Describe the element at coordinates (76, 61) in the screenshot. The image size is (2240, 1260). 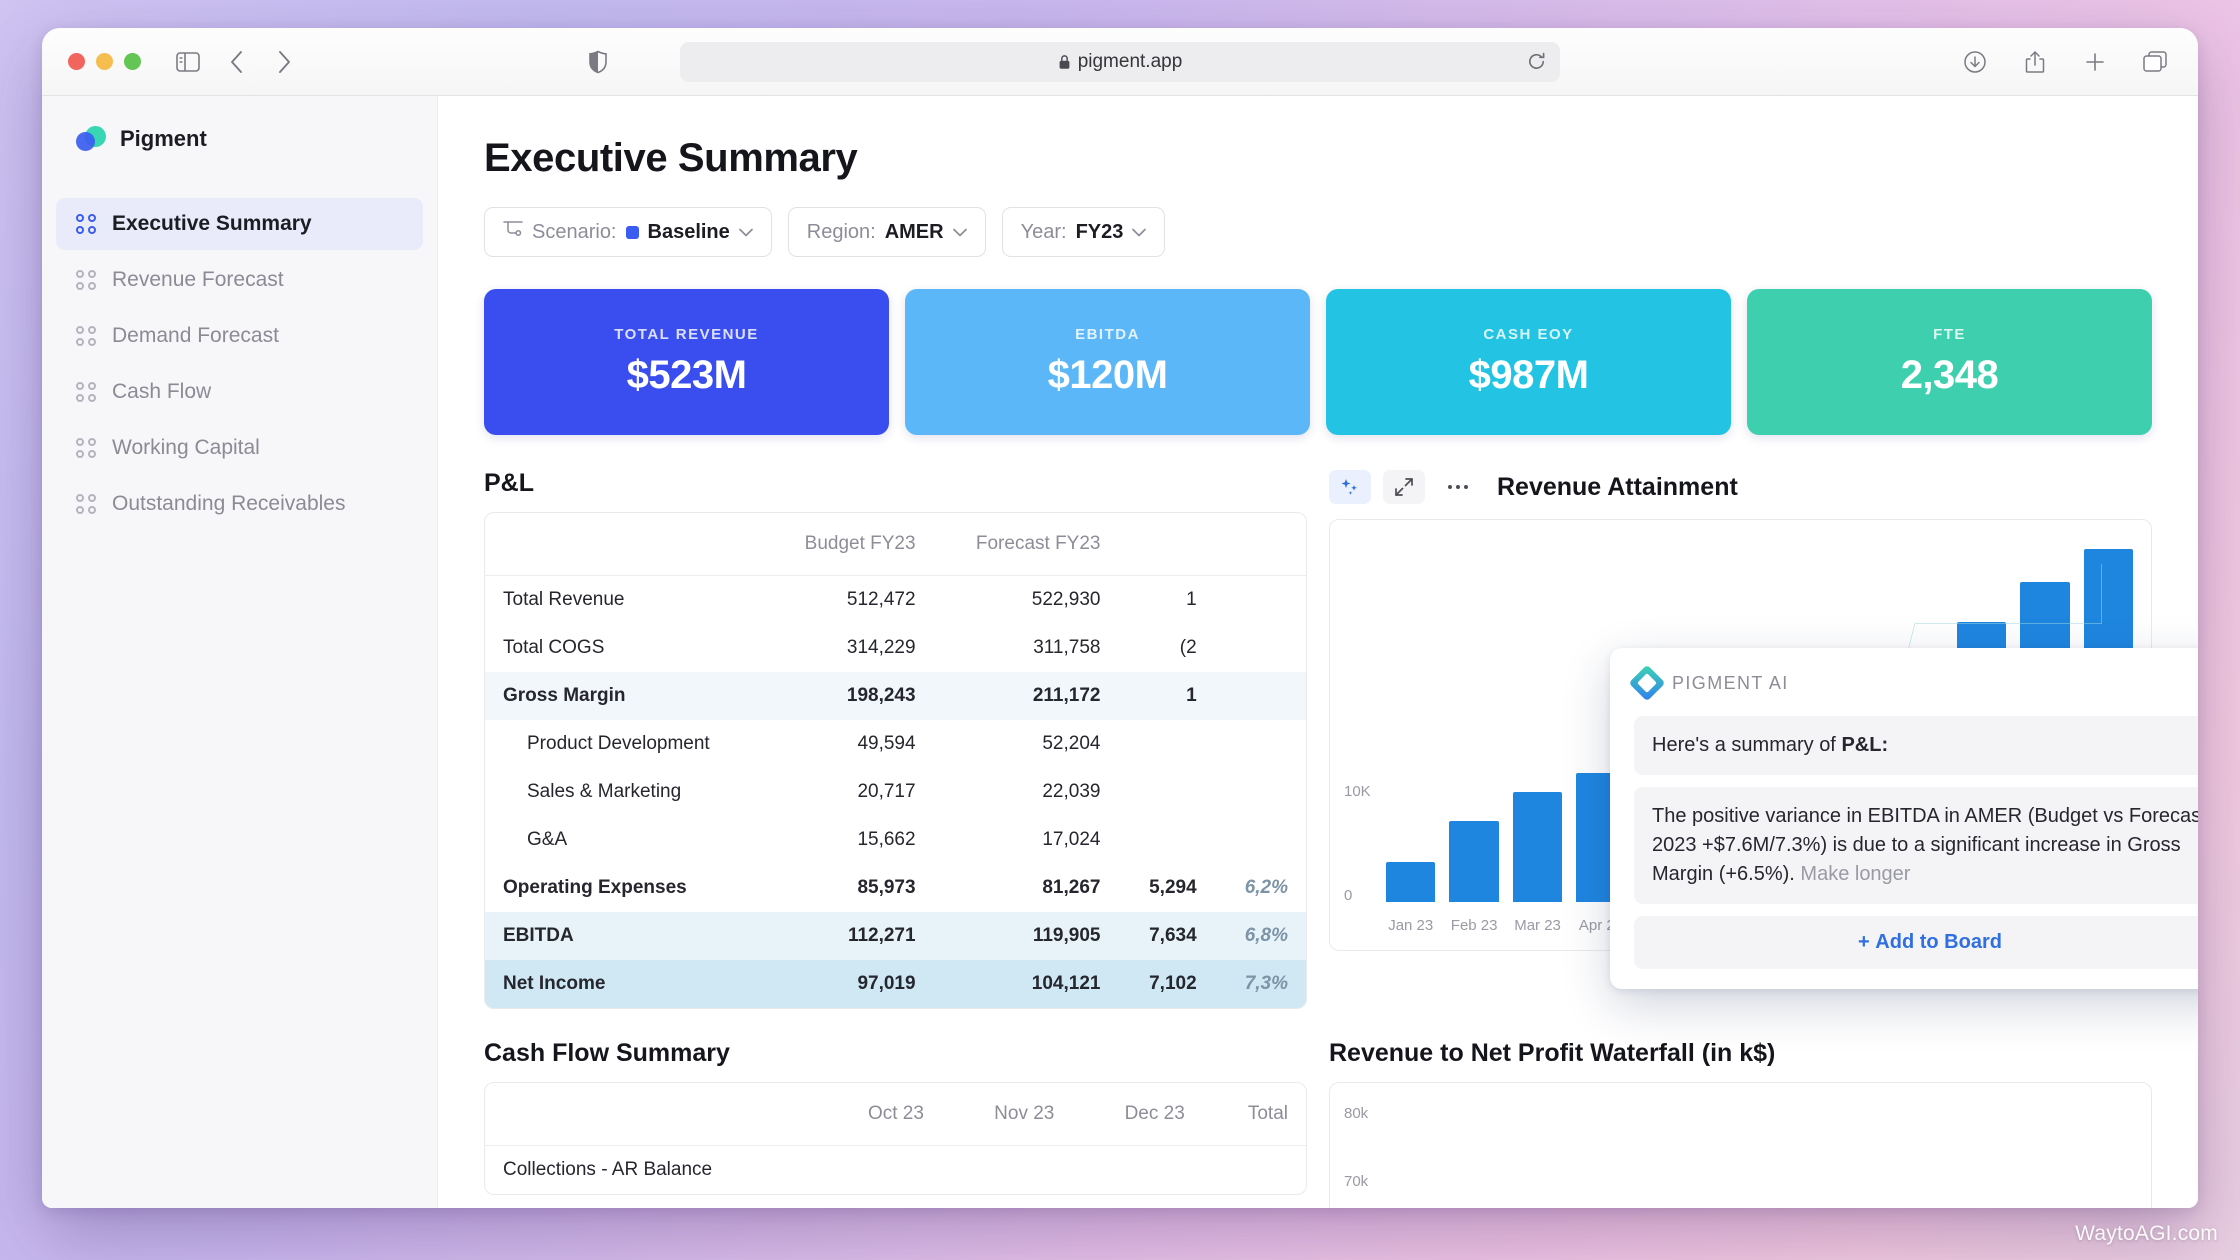
I see `close-window-button` at that location.